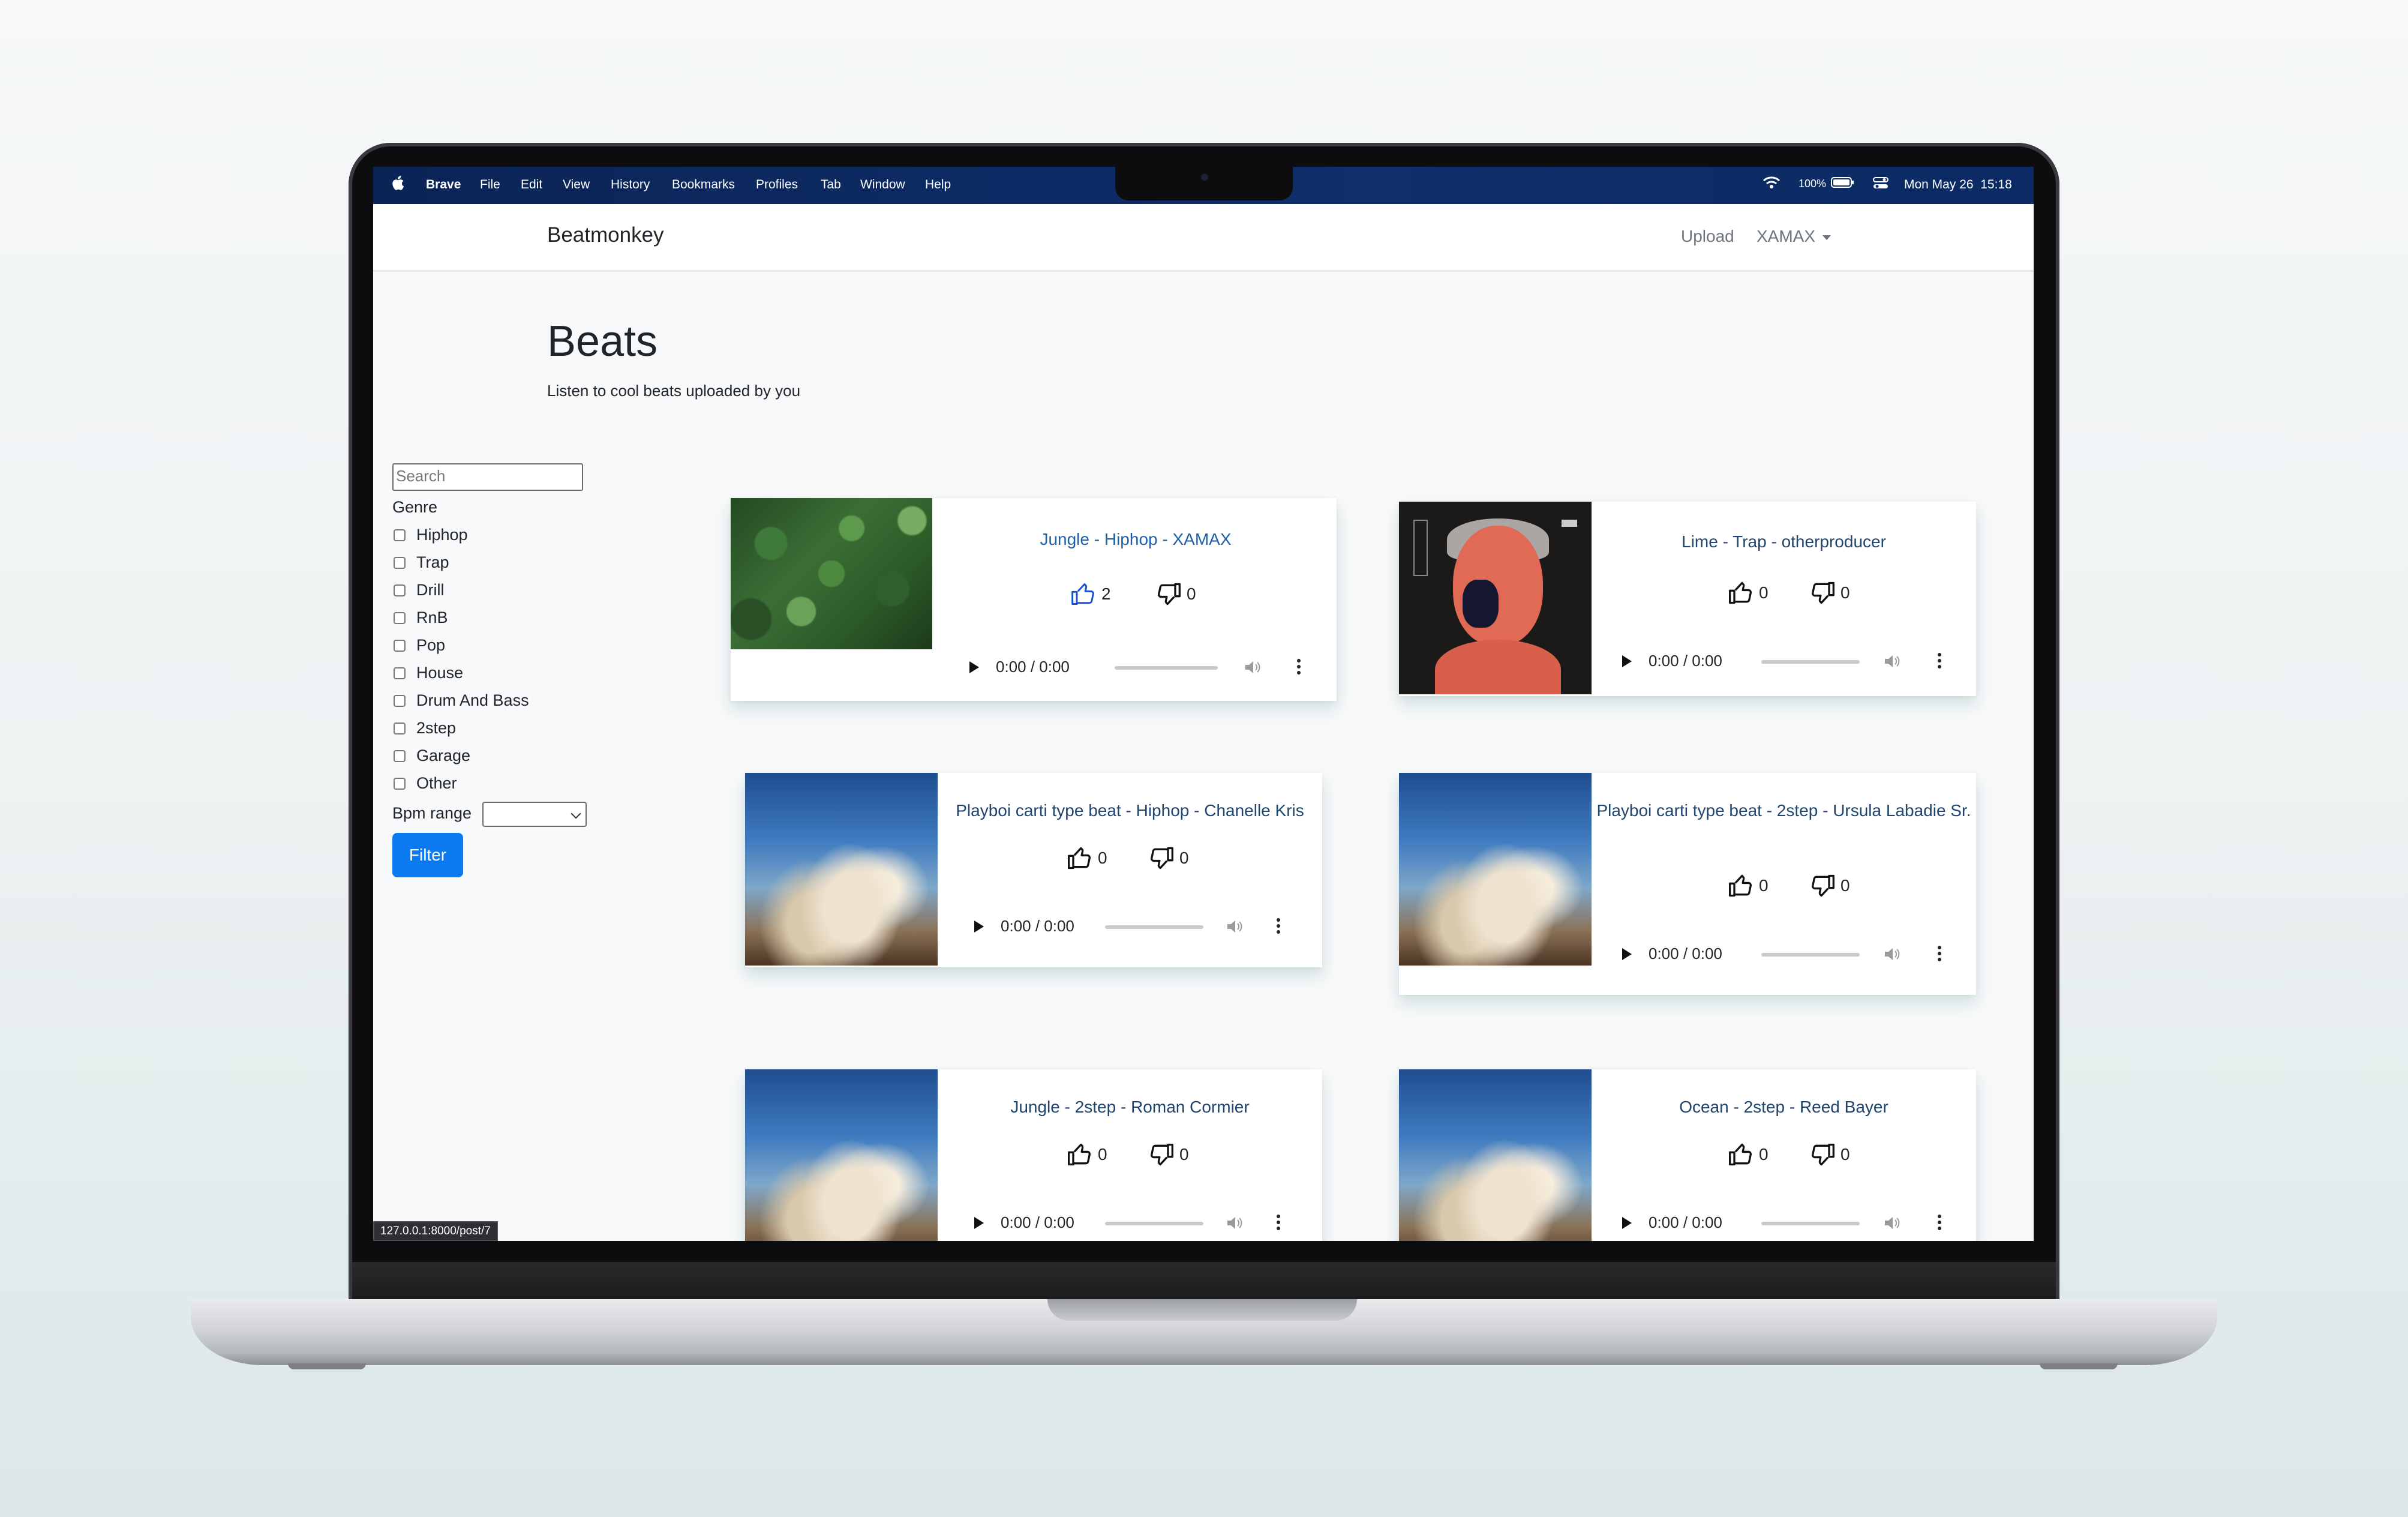  Describe the element at coordinates (605, 235) in the screenshot. I see `brand-link: Beatmonkey` at that location.